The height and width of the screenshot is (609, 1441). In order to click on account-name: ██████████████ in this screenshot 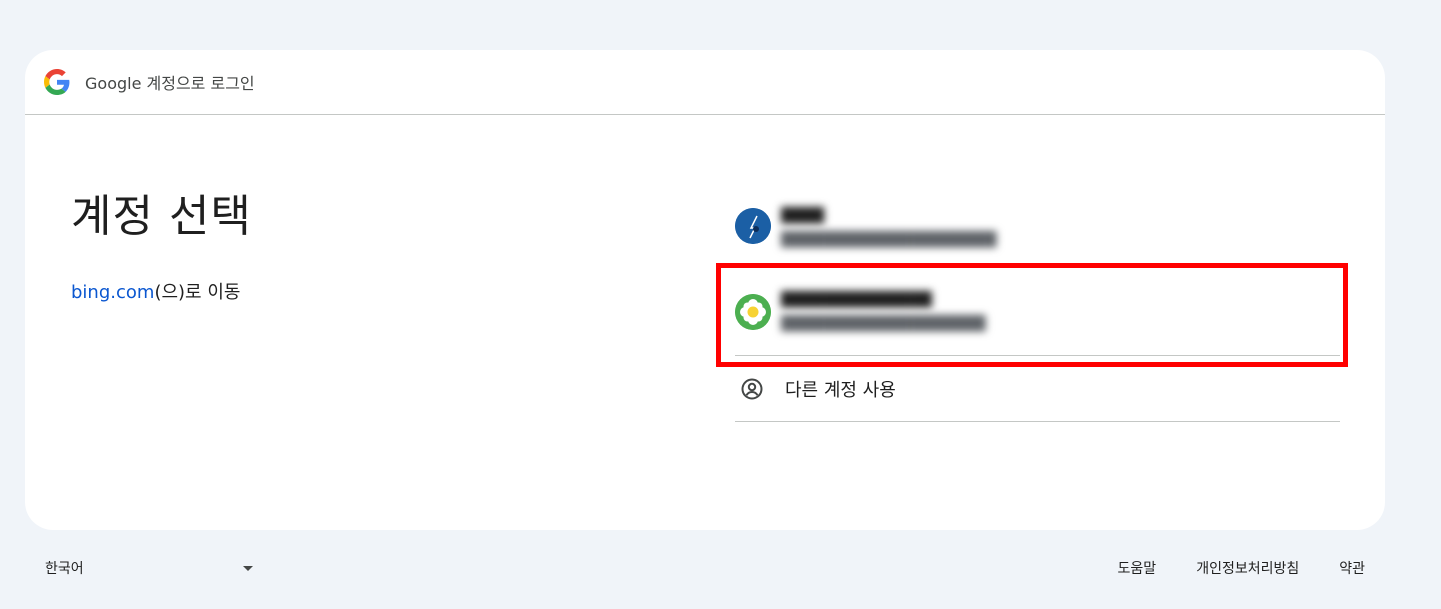, I will do `click(856, 299)`.